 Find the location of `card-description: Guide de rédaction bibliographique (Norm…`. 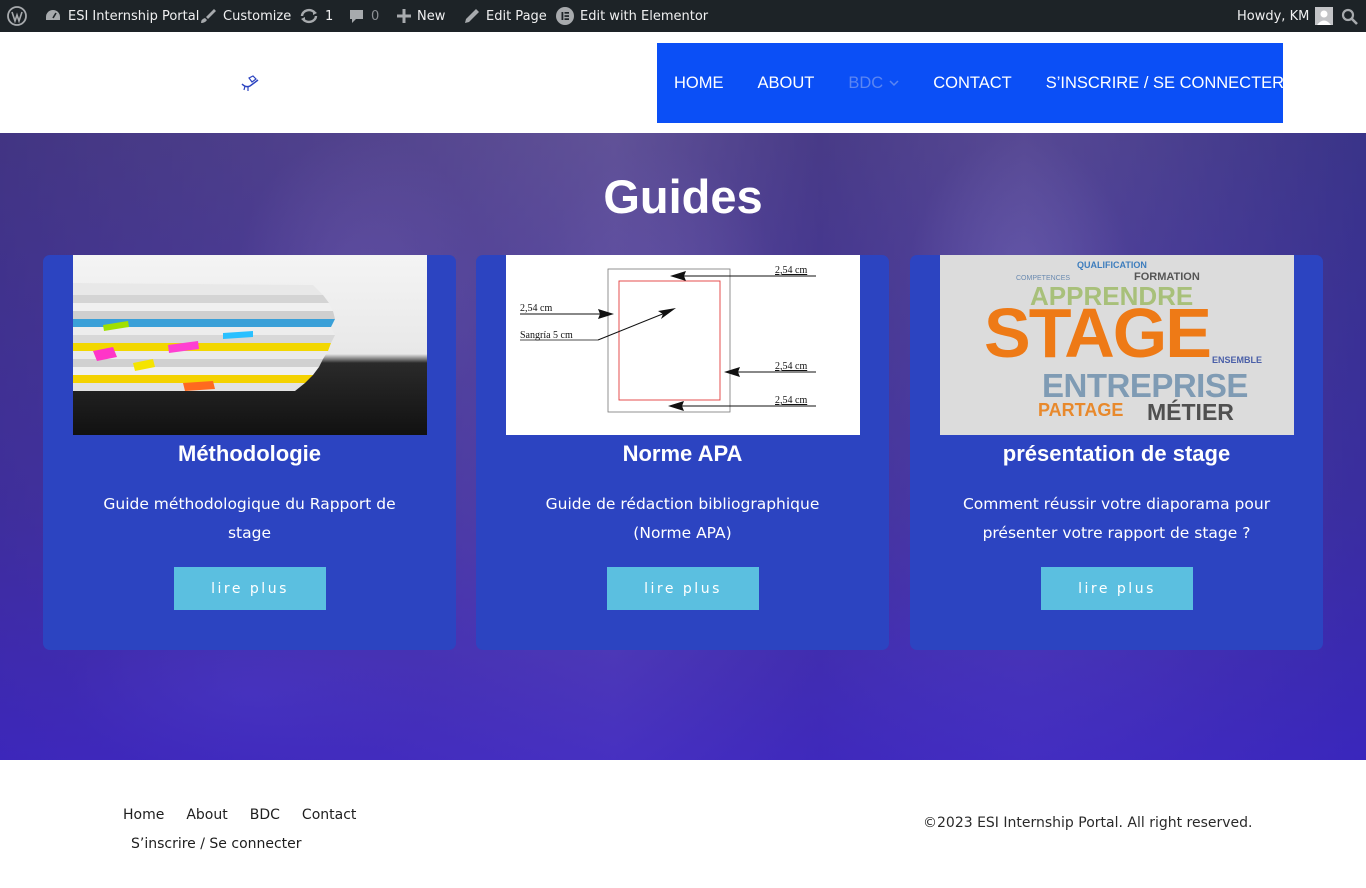

card-description: Guide de rédaction bibliographique (Norm… is located at coordinates (682, 518).